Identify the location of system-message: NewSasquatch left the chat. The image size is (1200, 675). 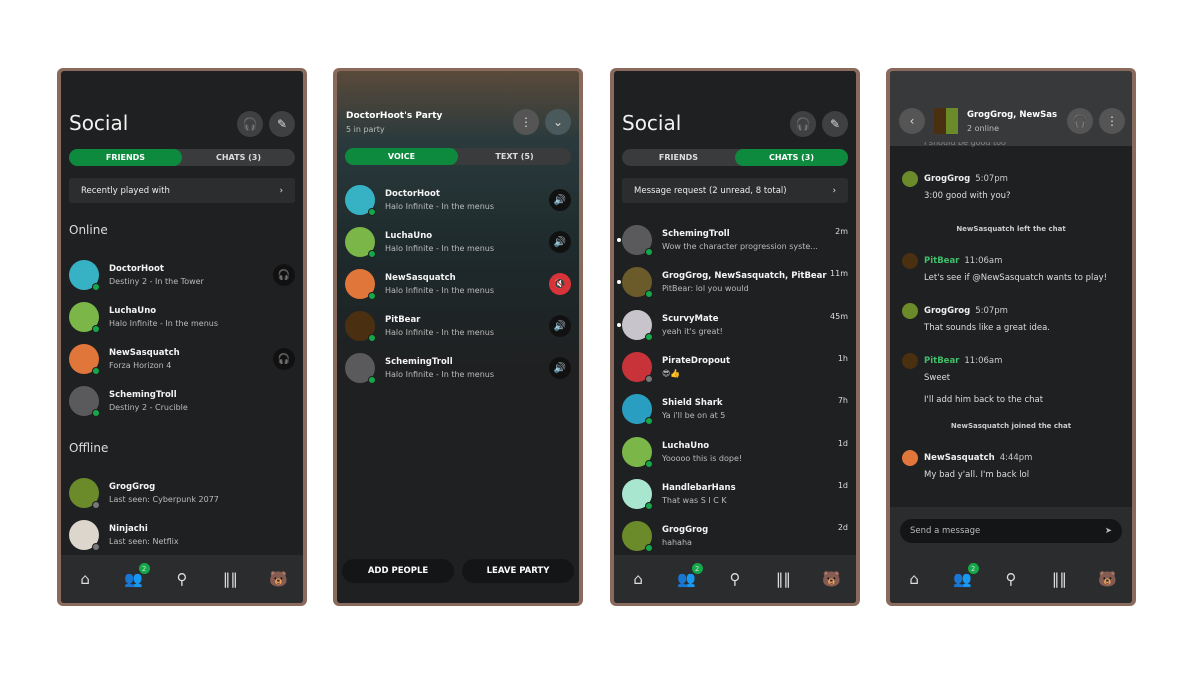
(1011, 229).